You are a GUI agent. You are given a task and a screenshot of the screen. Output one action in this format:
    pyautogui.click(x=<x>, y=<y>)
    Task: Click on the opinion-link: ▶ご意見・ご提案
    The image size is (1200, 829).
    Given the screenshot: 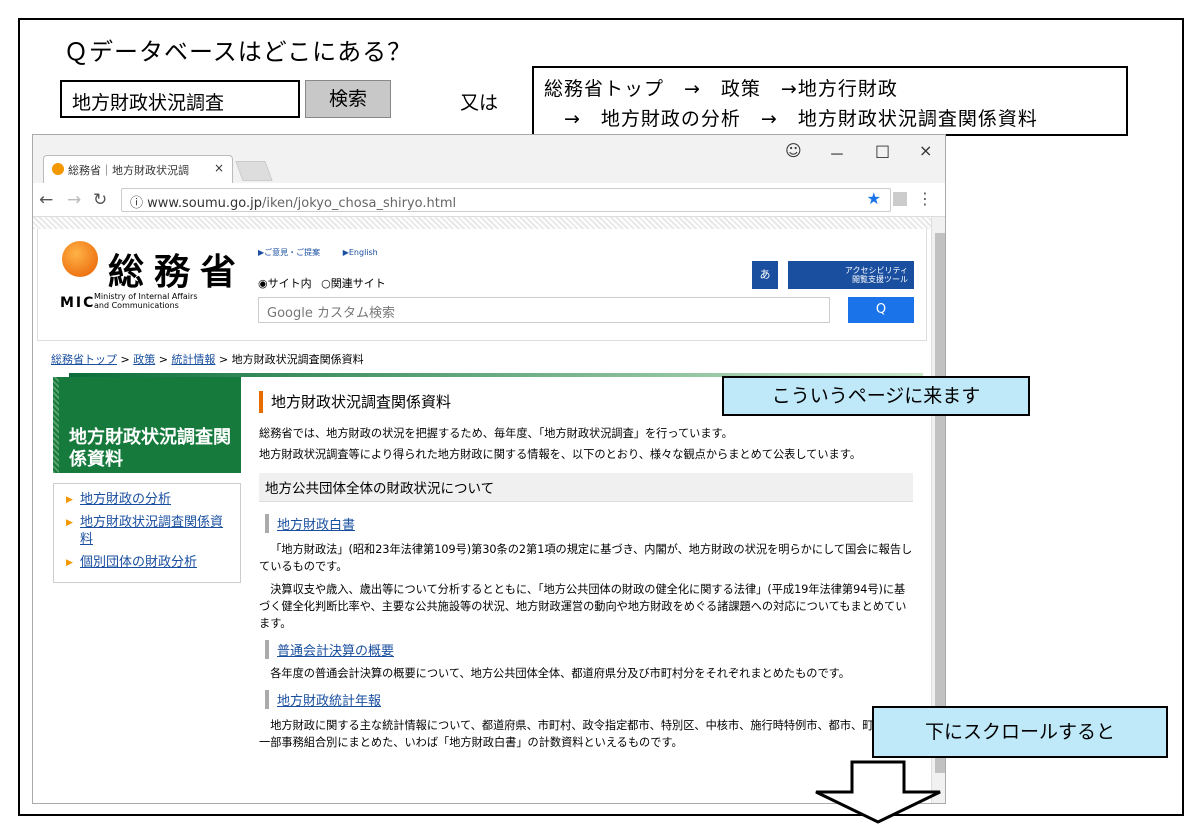 What is the action you would take?
    pyautogui.click(x=294, y=252)
    